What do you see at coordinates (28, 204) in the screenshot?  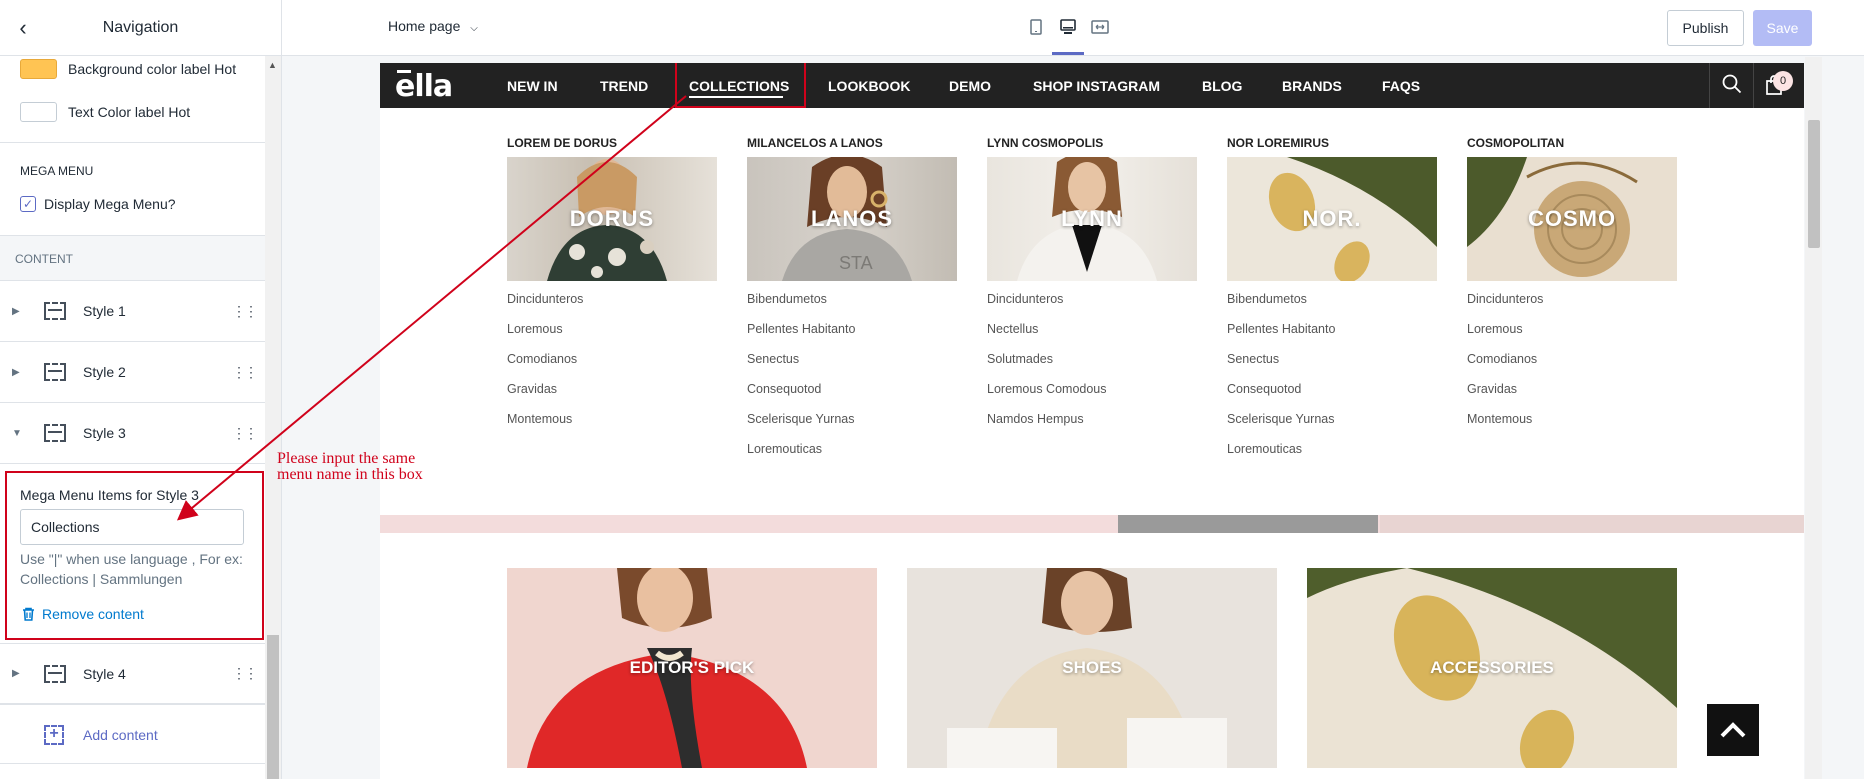 I see `checkmark-icon: ✓` at bounding box center [28, 204].